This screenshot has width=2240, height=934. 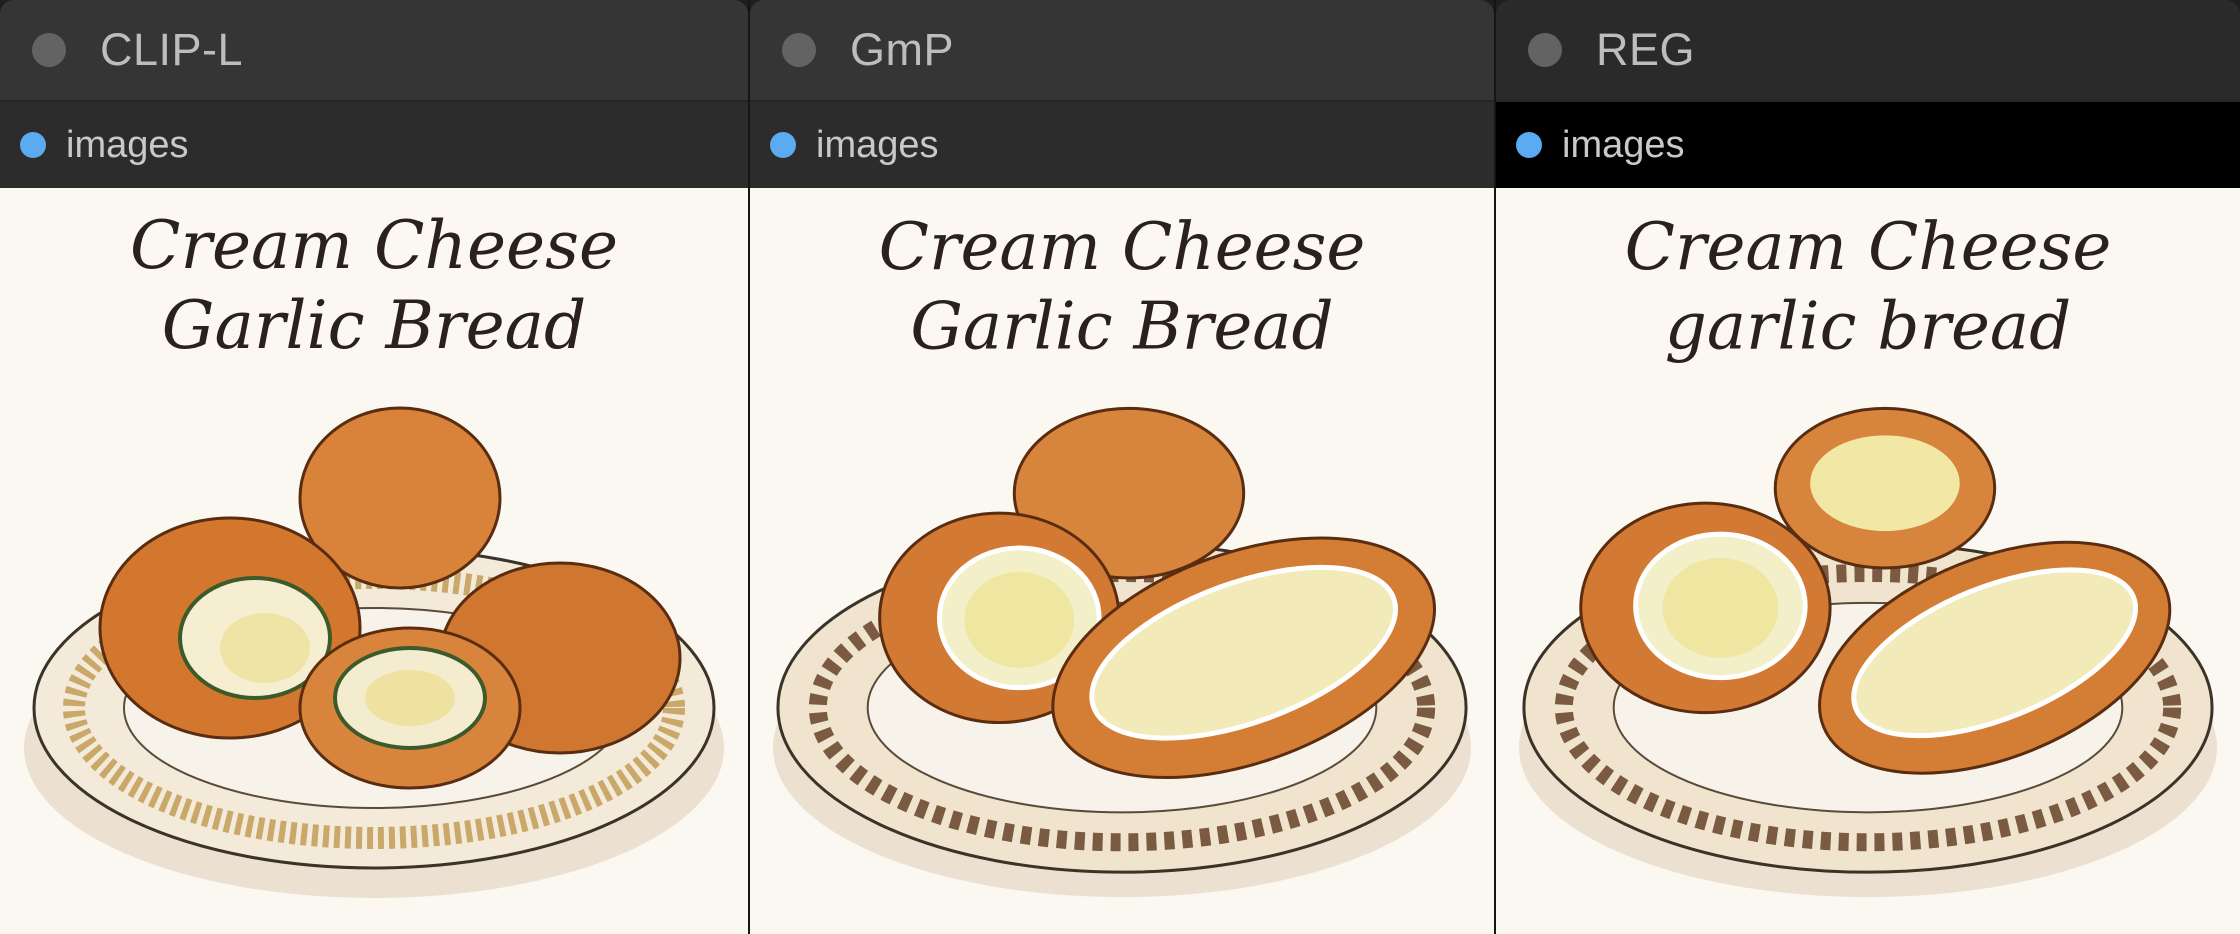 What do you see at coordinates (374, 51) in the screenshot?
I see `panel-titlebar: CLIP-L` at bounding box center [374, 51].